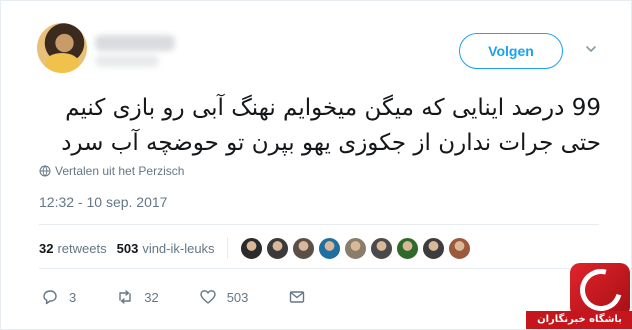  I want to click on avatar, so click(62, 48).